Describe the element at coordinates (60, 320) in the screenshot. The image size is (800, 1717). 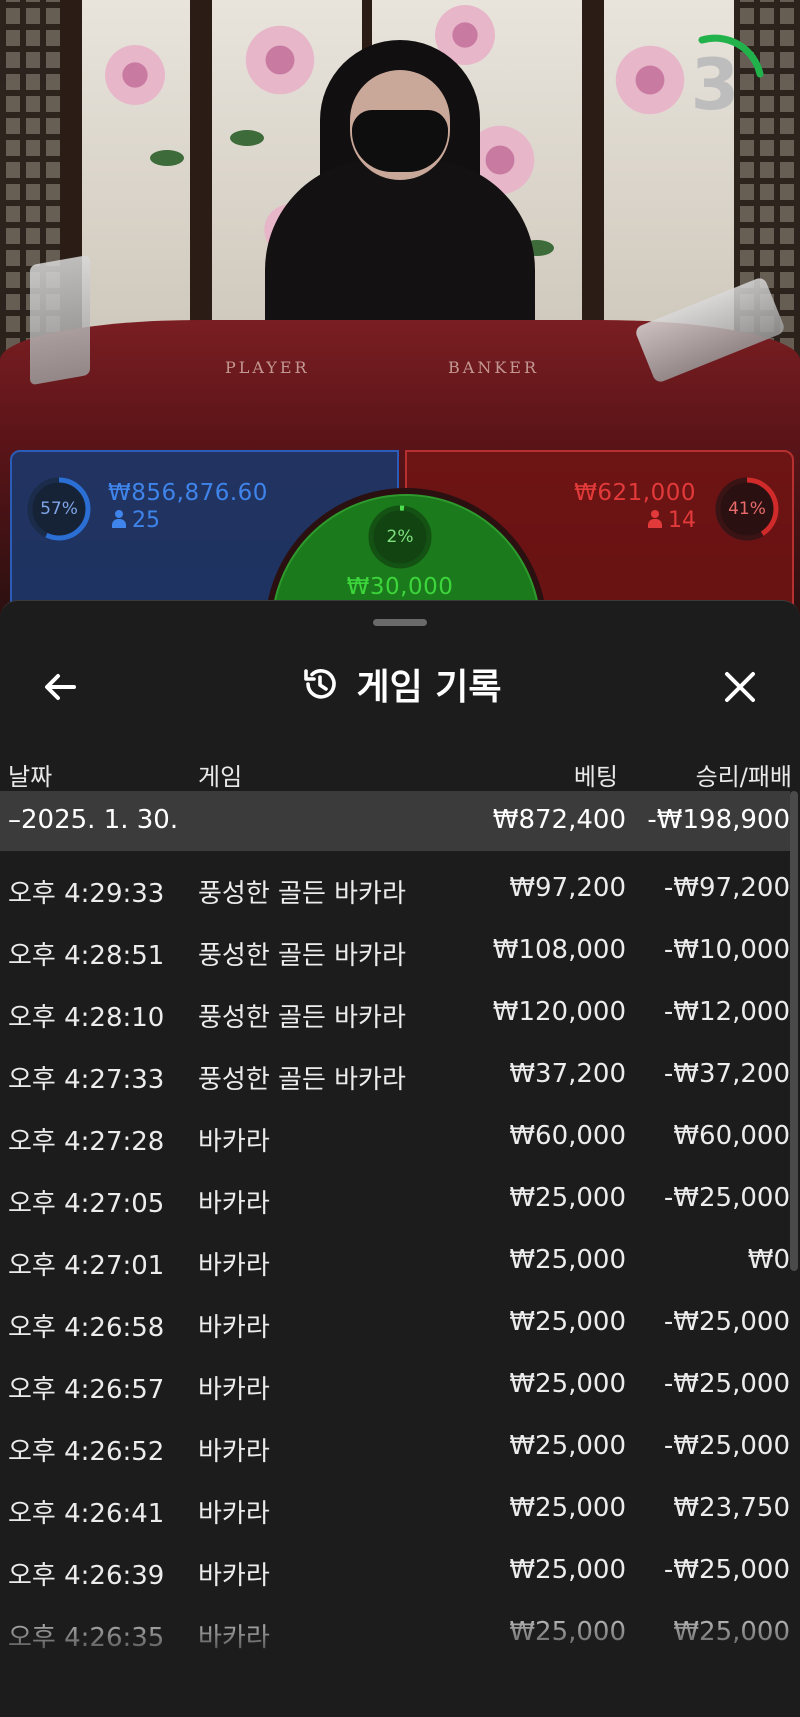
I see `card-shoe` at that location.